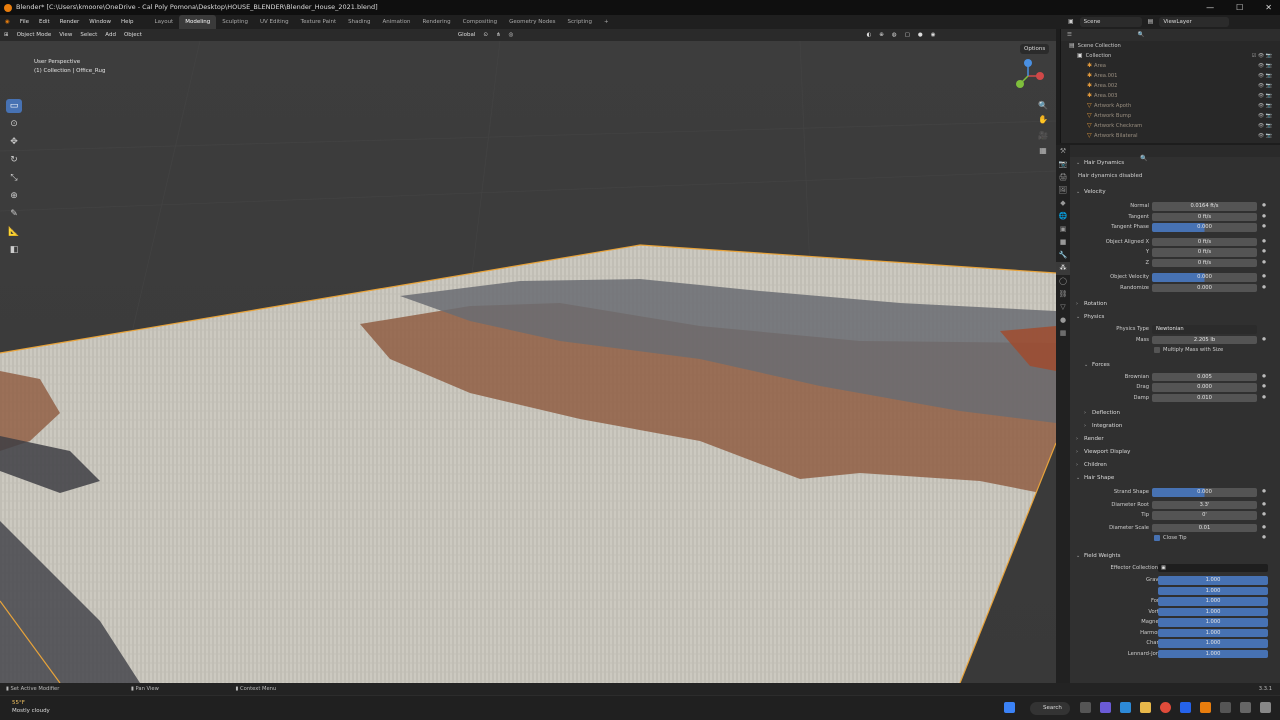  Describe the element at coordinates (920, 35) in the screenshot. I see `shading-solid-icon: ●` at that location.